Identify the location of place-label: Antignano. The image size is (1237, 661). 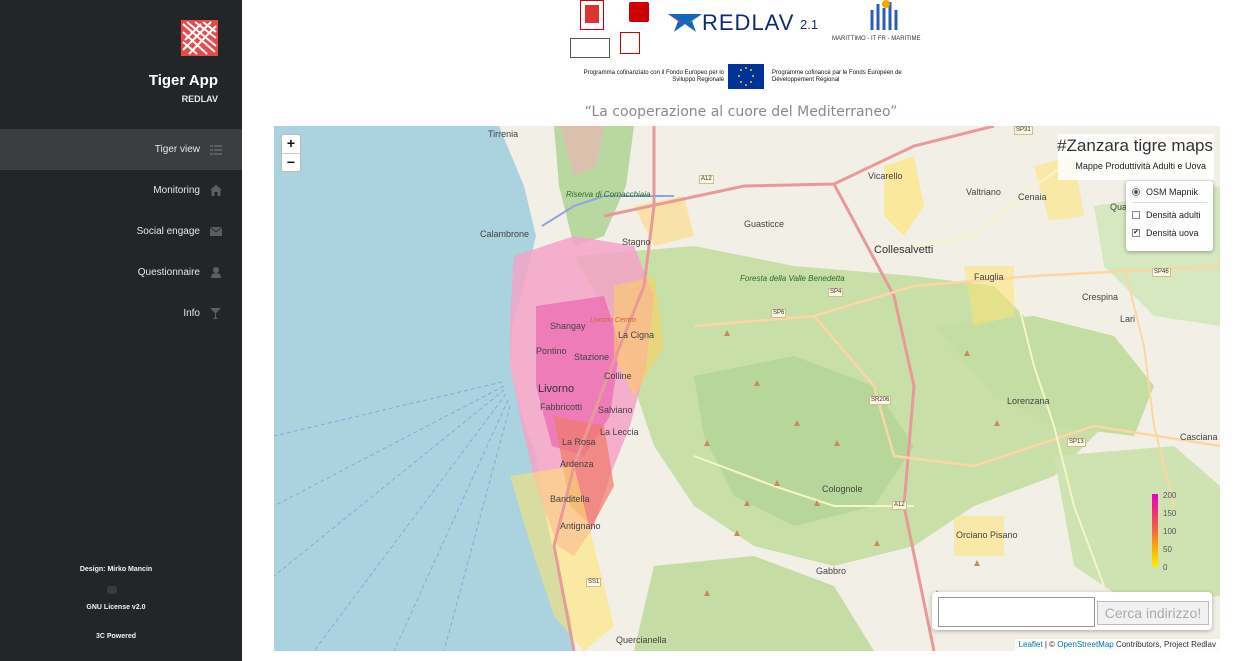
(580, 526).